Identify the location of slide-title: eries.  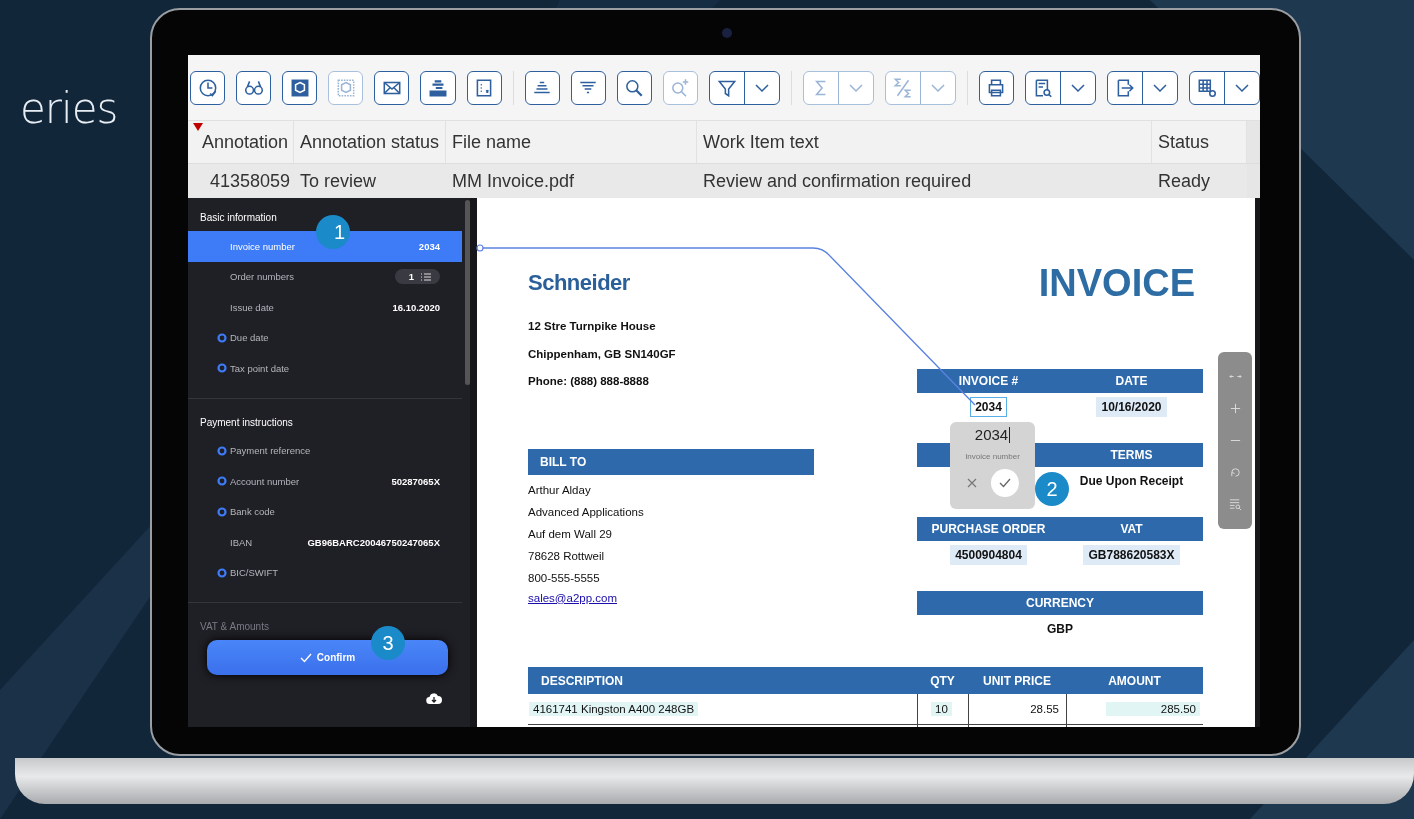
(69, 108).